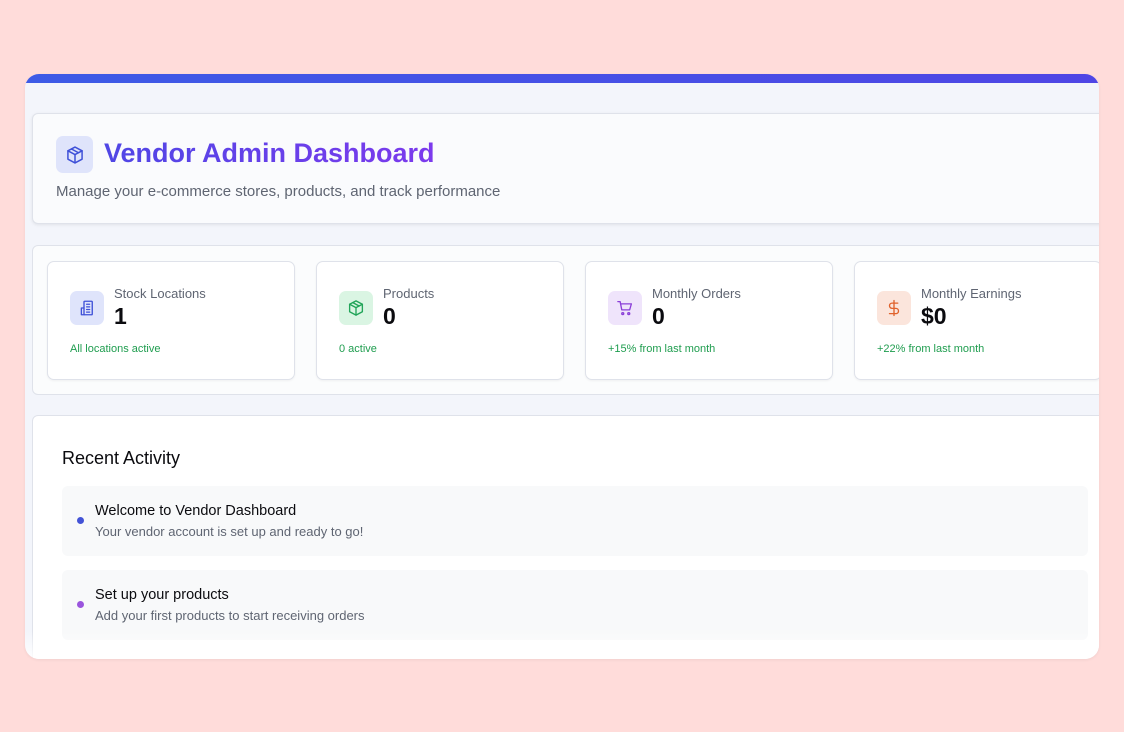 This screenshot has height=732, width=1124. I want to click on stat-value: $0, so click(934, 316).